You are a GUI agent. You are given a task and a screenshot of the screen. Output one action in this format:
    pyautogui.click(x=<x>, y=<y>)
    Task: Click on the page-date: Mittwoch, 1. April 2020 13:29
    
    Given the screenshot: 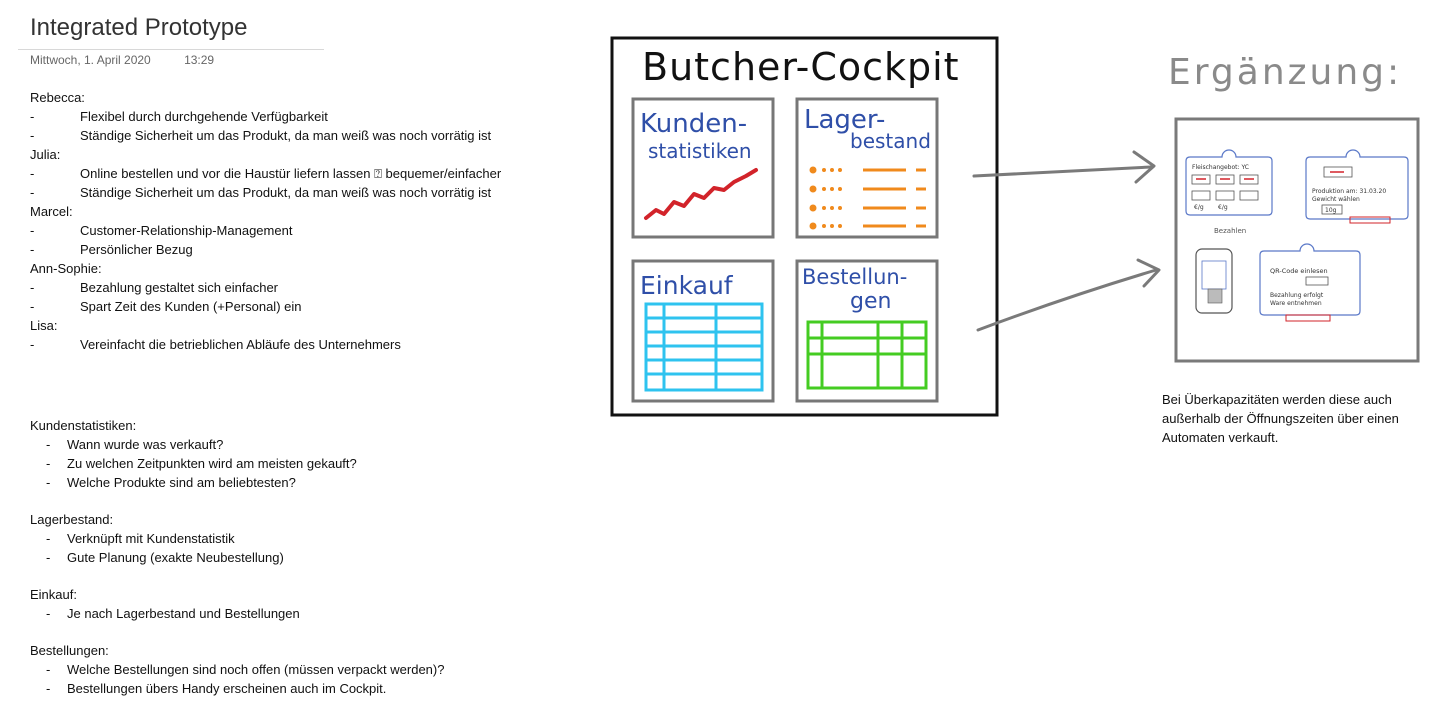 What is the action you would take?
    pyautogui.click(x=122, y=60)
    